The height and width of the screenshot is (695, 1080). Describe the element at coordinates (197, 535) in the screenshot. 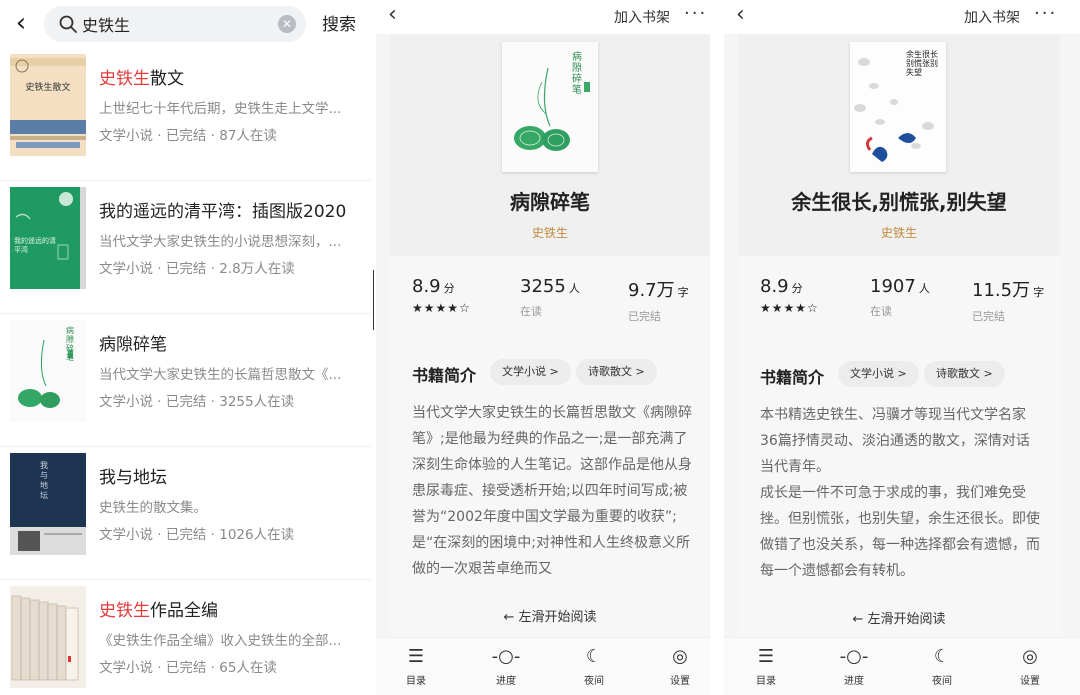

I see `result-meta: 文学小说 · 已完结 · 1026人在读` at that location.